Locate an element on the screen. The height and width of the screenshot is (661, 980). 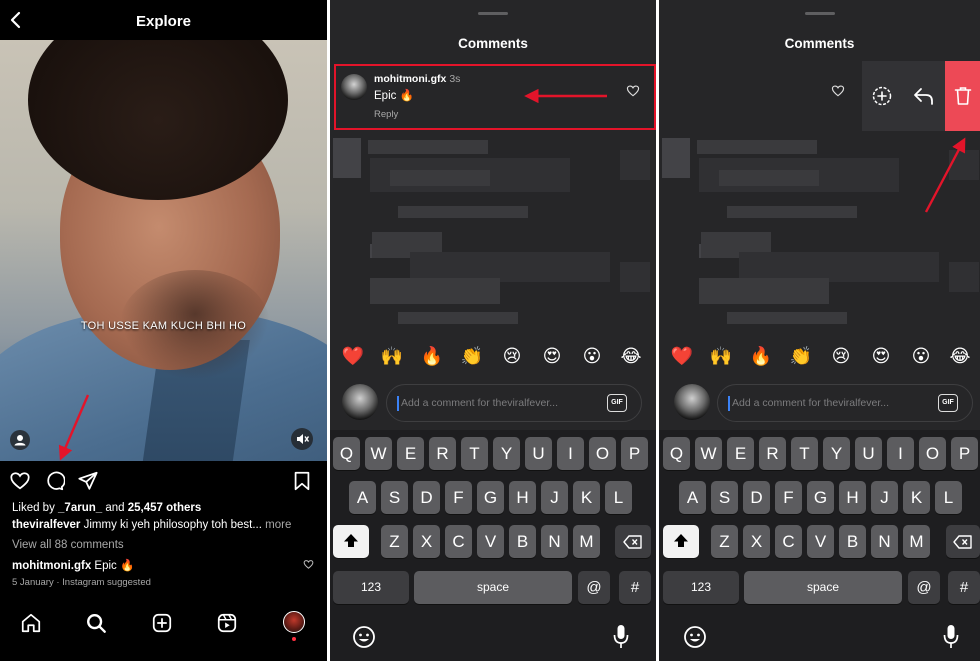
reels-icon is located at coordinates (227, 623).